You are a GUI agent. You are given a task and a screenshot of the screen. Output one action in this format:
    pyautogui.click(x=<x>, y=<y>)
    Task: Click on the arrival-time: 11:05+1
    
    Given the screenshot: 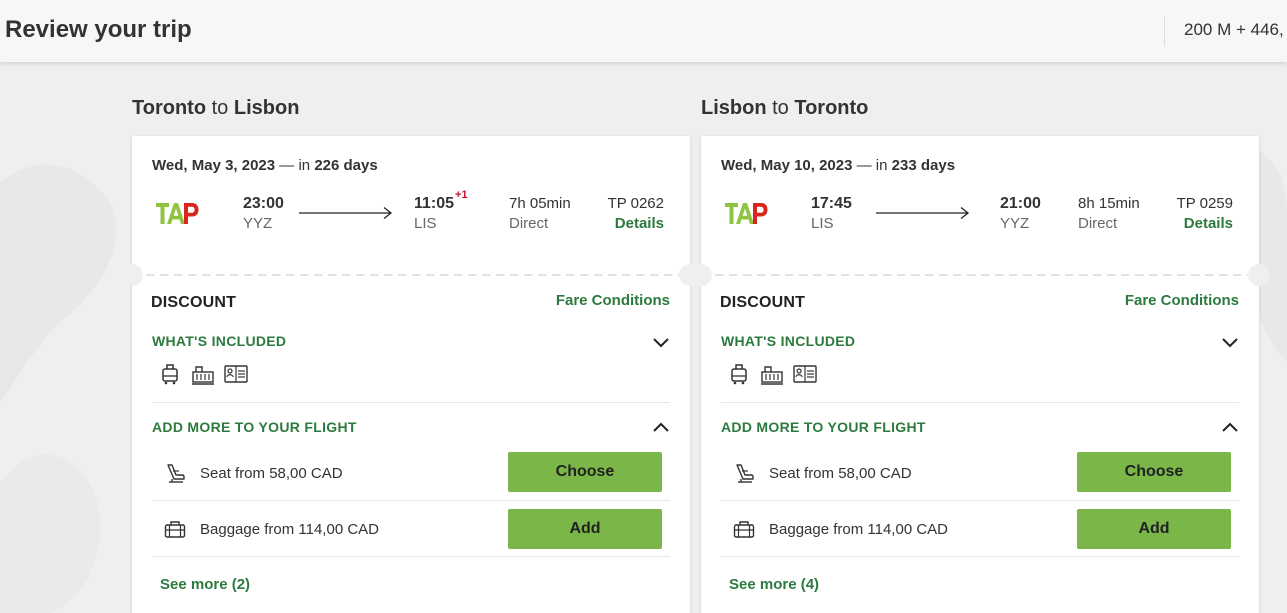 What is the action you would take?
    pyautogui.click(x=441, y=201)
    